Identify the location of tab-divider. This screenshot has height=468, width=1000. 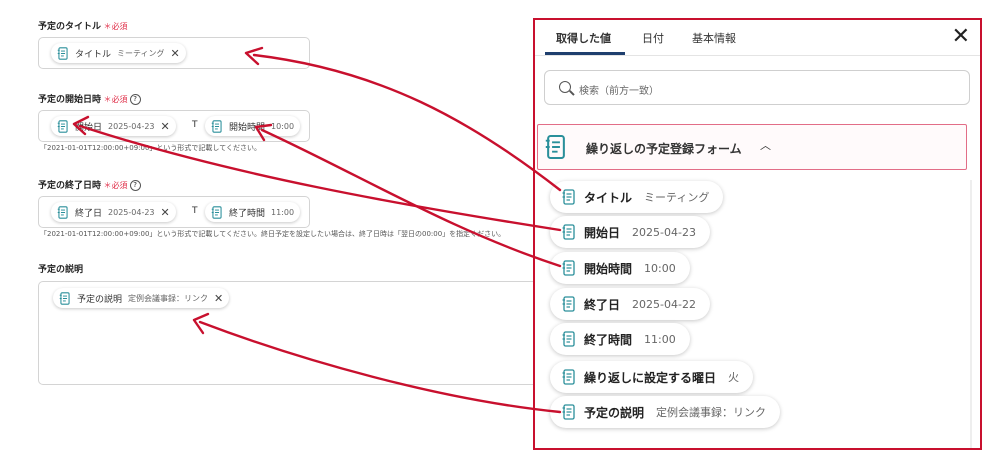
(757, 55).